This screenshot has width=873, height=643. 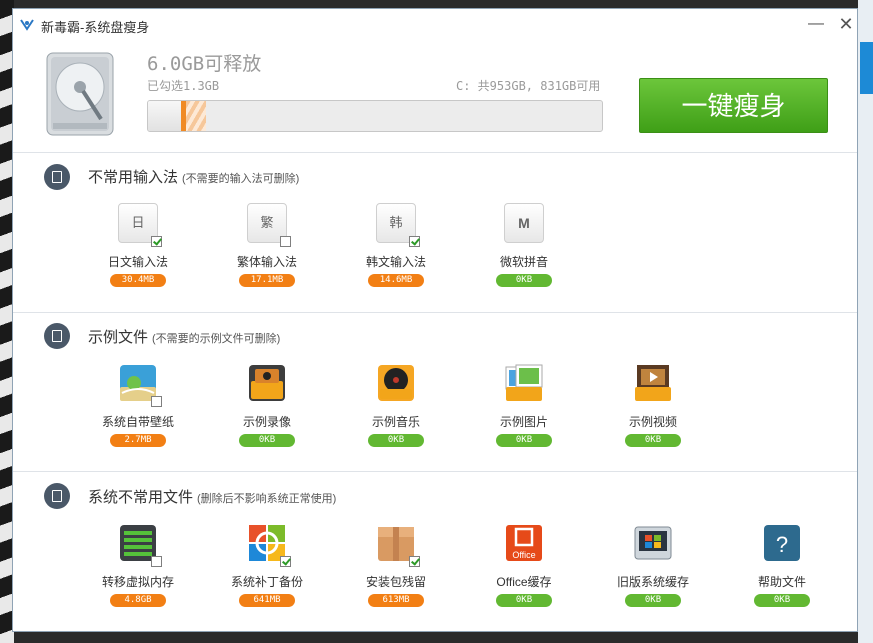 I want to click on item-label: 示例图片, so click(x=523, y=422).